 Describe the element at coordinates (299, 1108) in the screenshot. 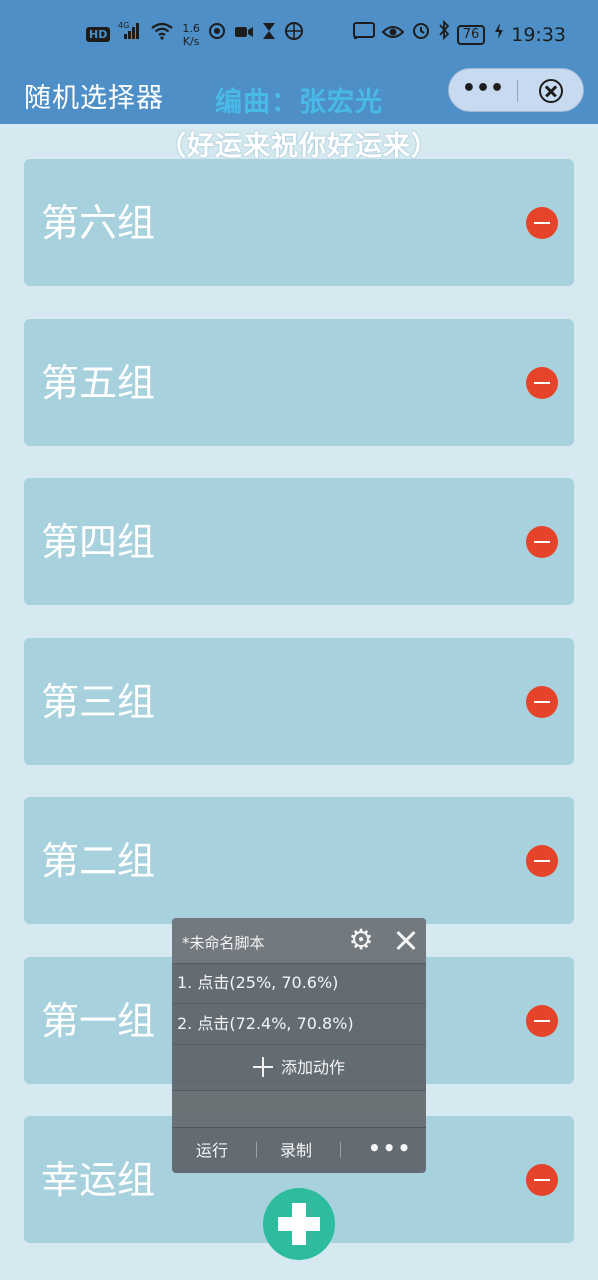

I see `panel-spacer` at that location.